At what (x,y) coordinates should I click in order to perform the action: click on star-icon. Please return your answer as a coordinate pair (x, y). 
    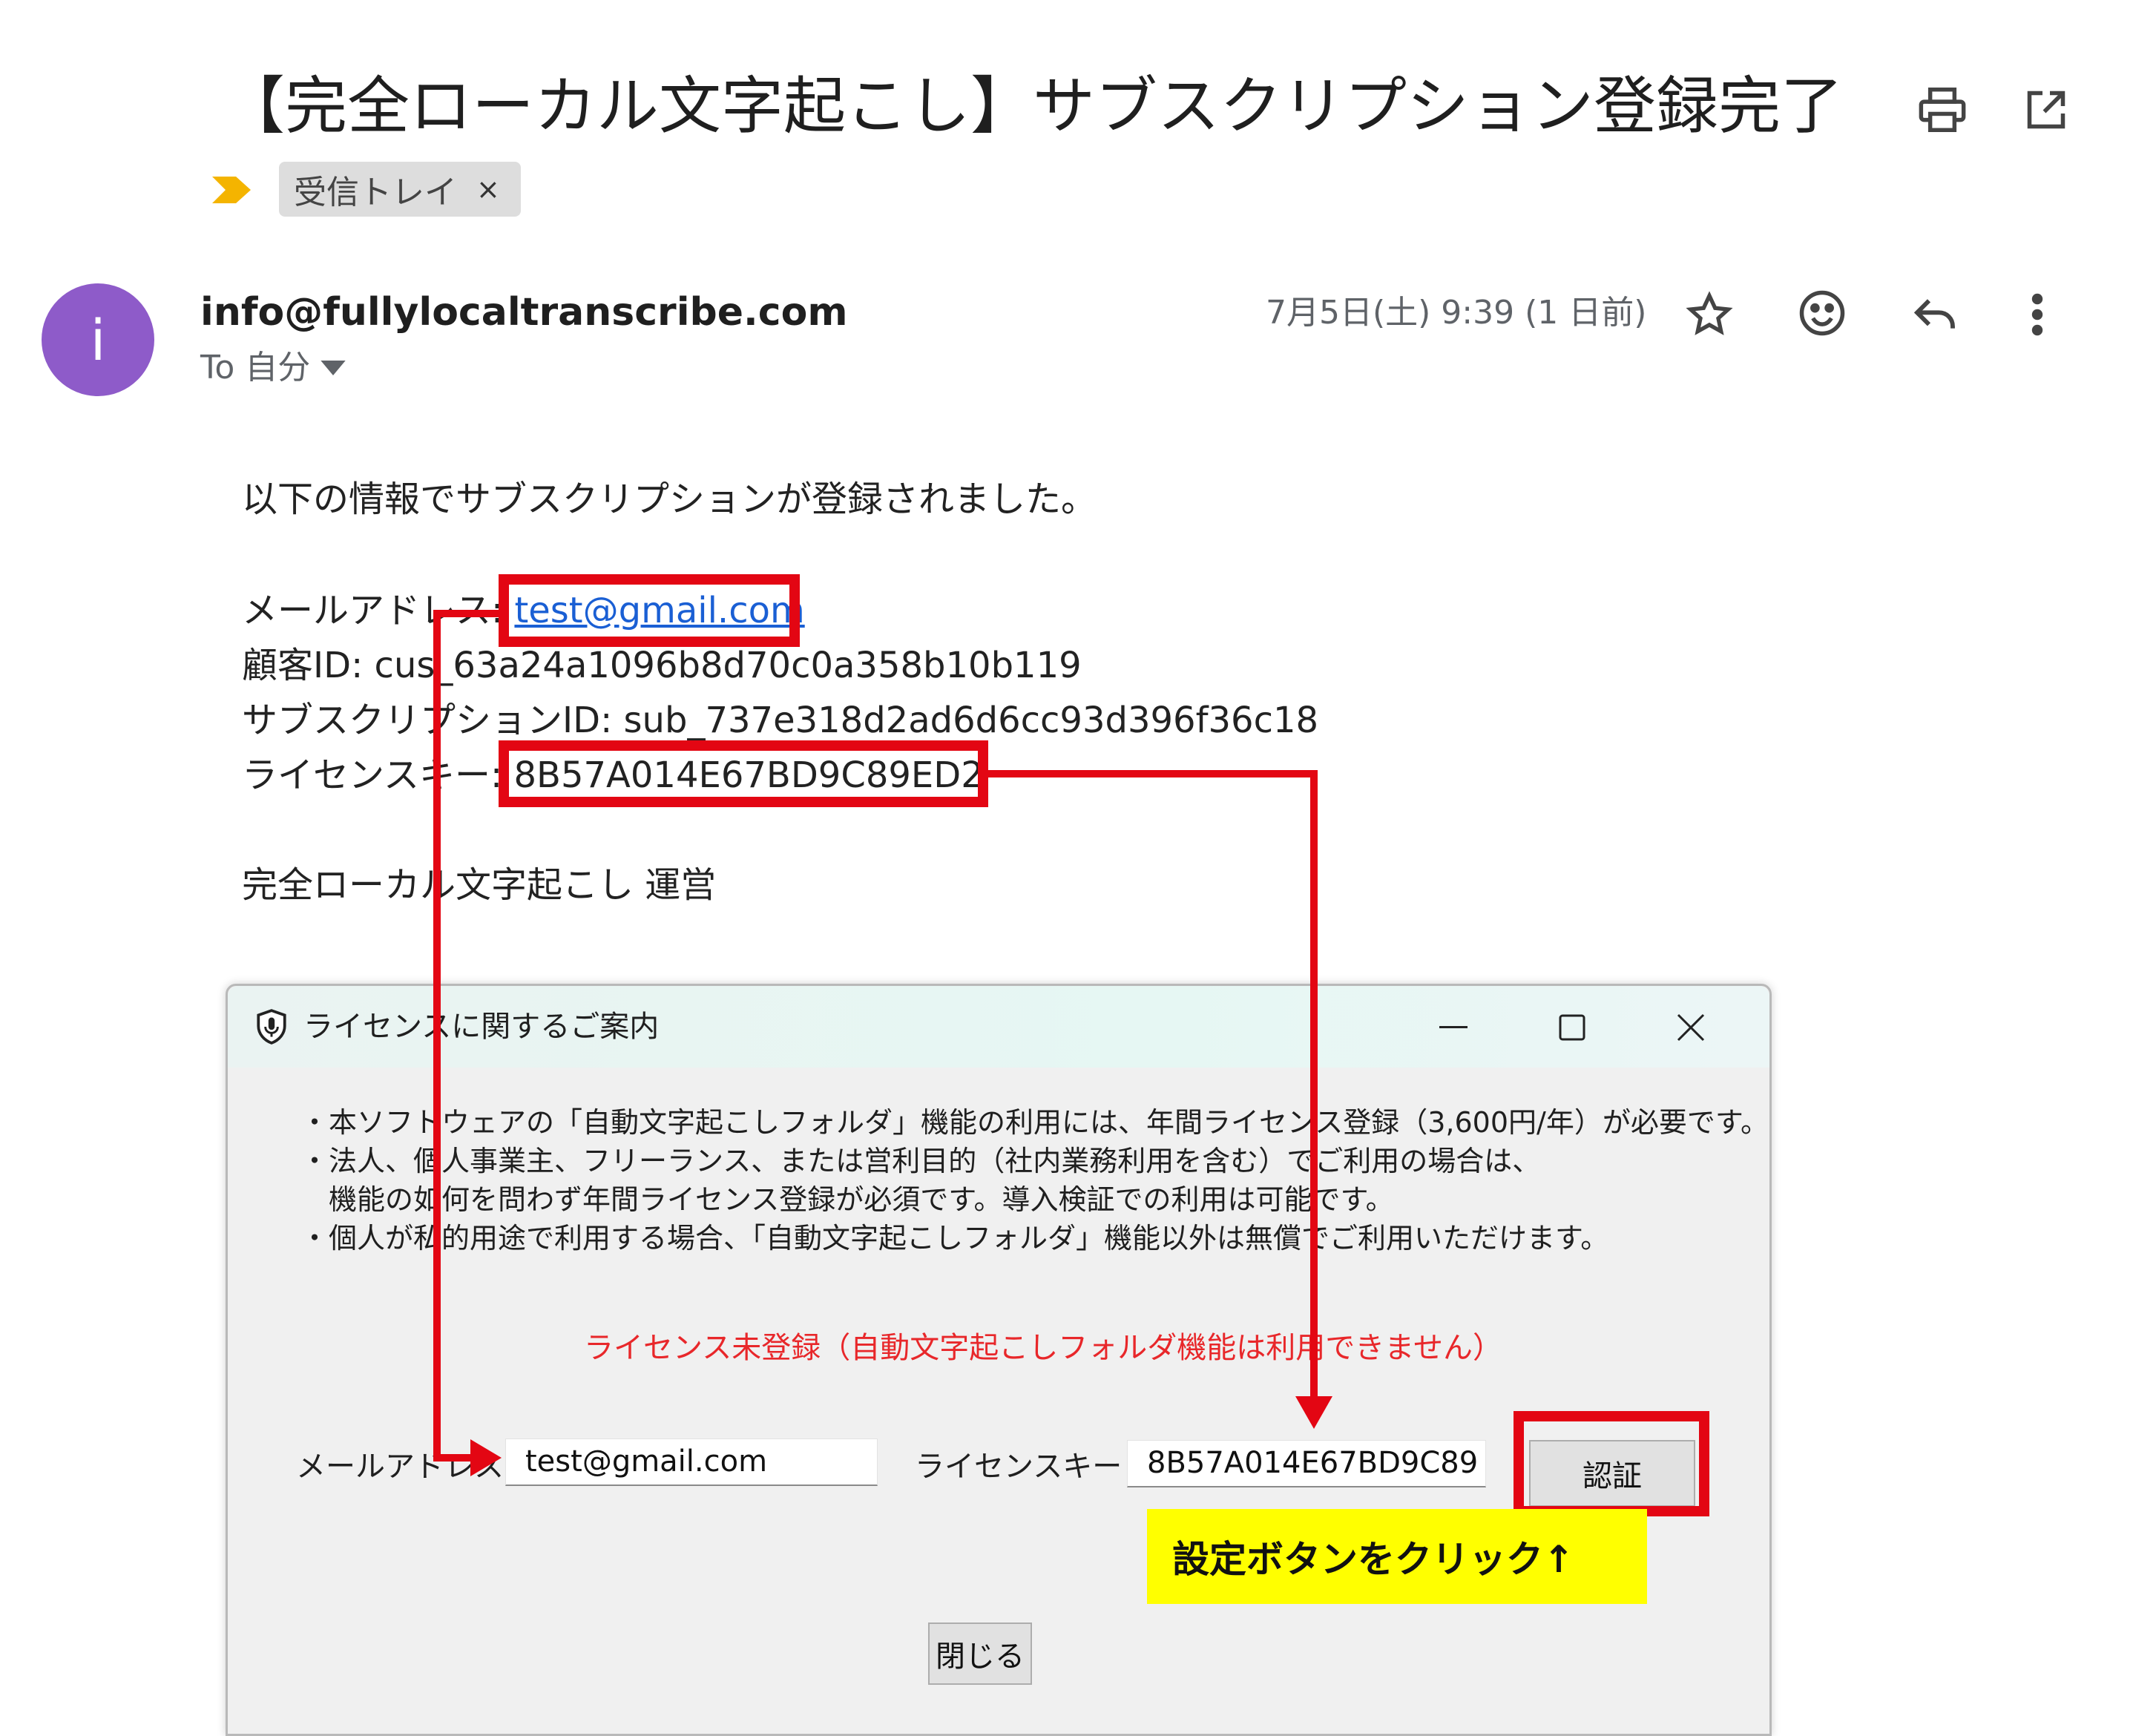
    Looking at the image, I should click on (1709, 315).